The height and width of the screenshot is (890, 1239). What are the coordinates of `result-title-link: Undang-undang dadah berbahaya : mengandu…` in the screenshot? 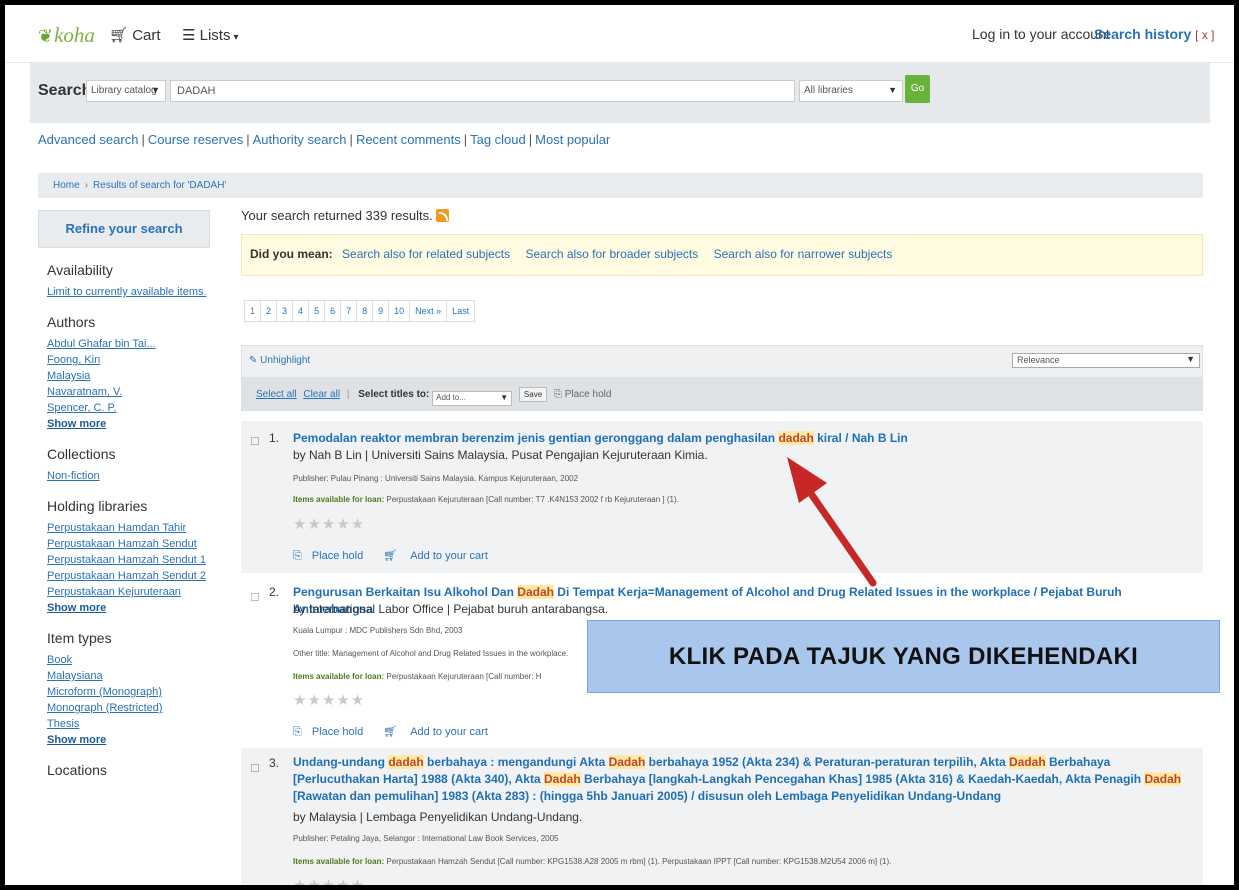 It's located at (743, 779).